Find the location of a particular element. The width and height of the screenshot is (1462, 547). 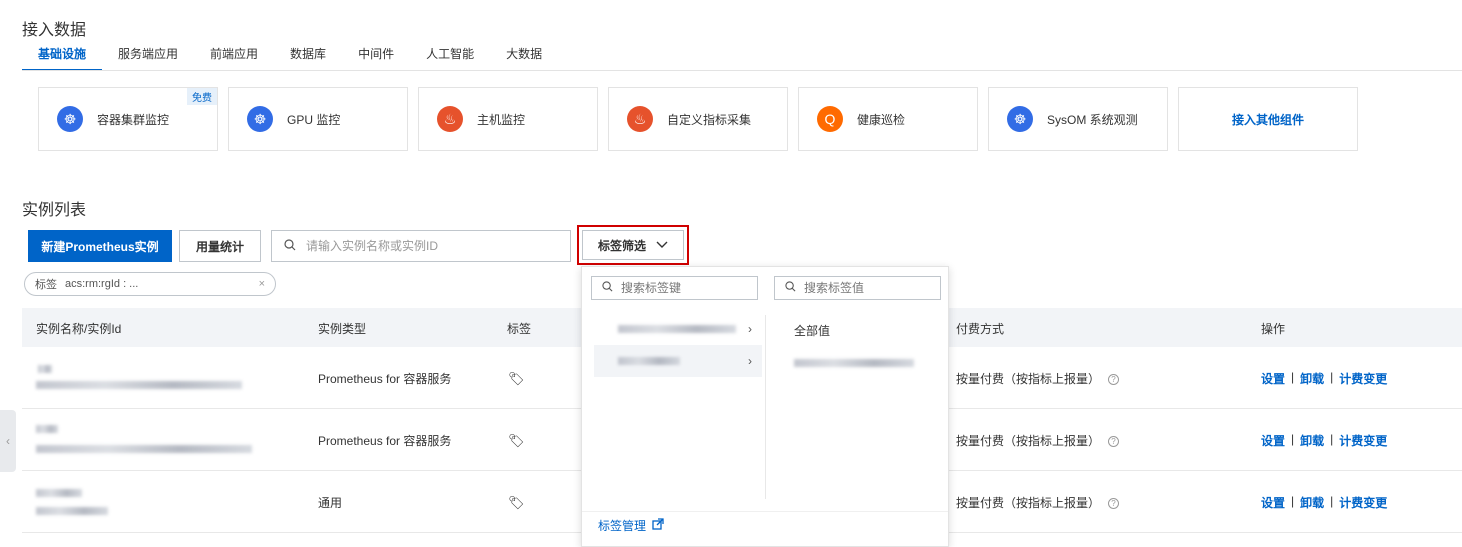

tab-database: 数据库 is located at coordinates (308, 57).